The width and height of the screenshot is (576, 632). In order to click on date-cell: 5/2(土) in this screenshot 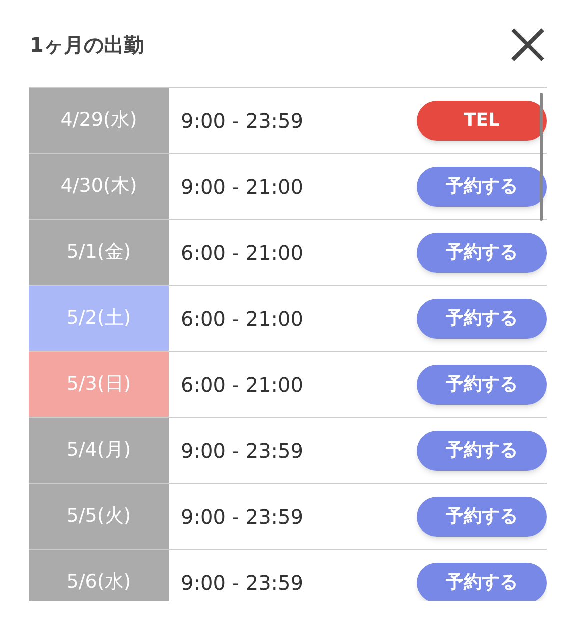, I will do `click(99, 318)`.